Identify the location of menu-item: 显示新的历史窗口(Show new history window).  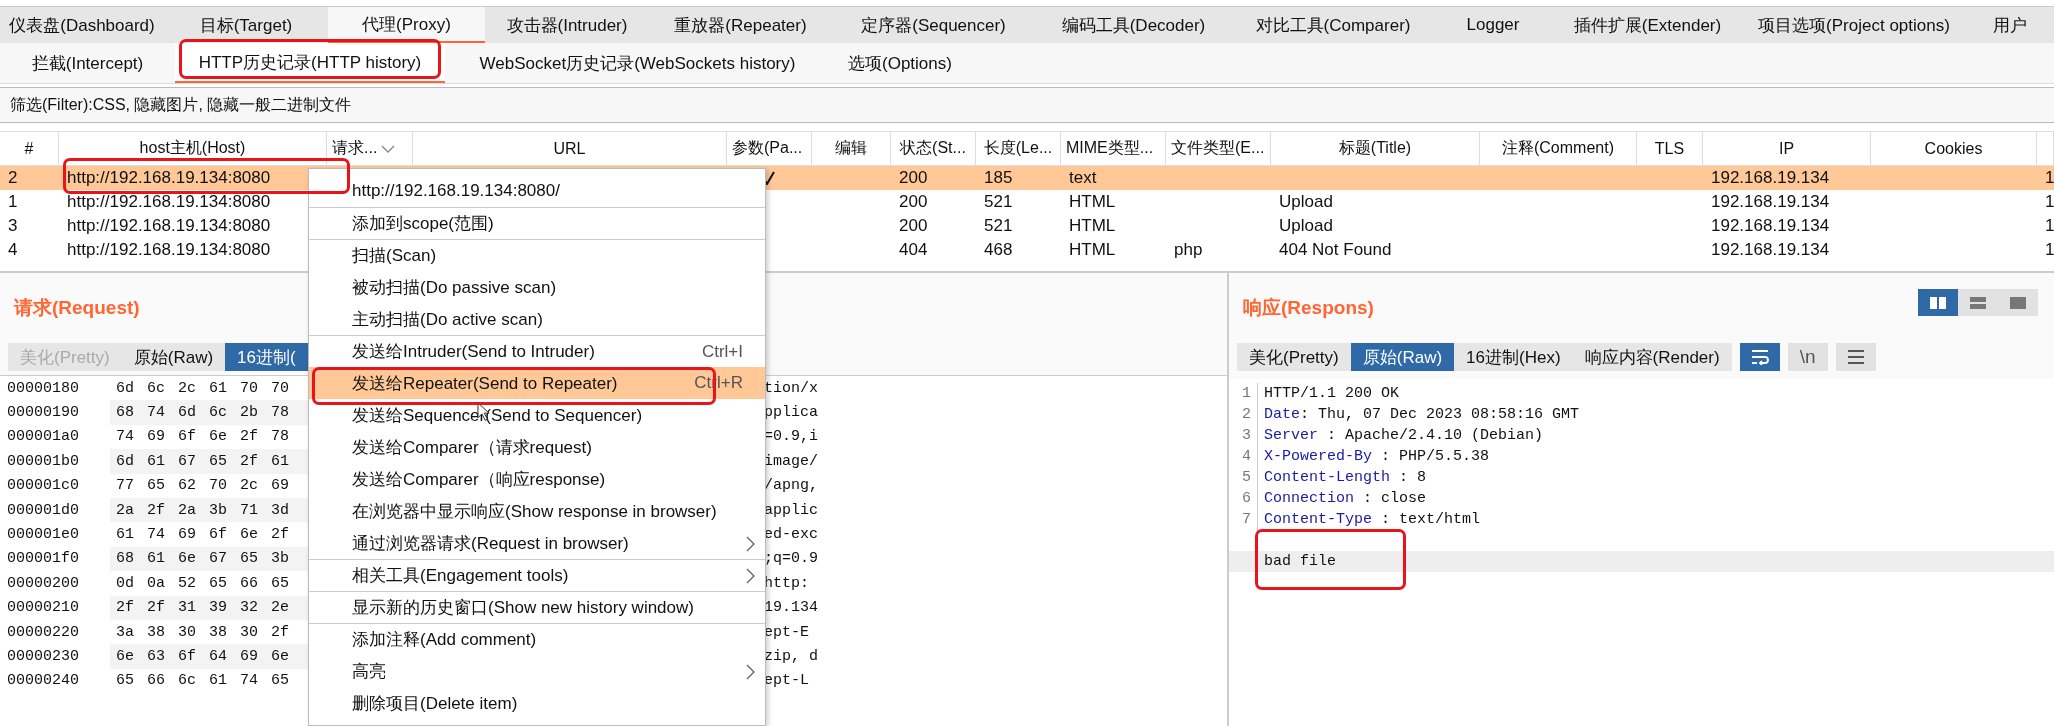
(537, 607).